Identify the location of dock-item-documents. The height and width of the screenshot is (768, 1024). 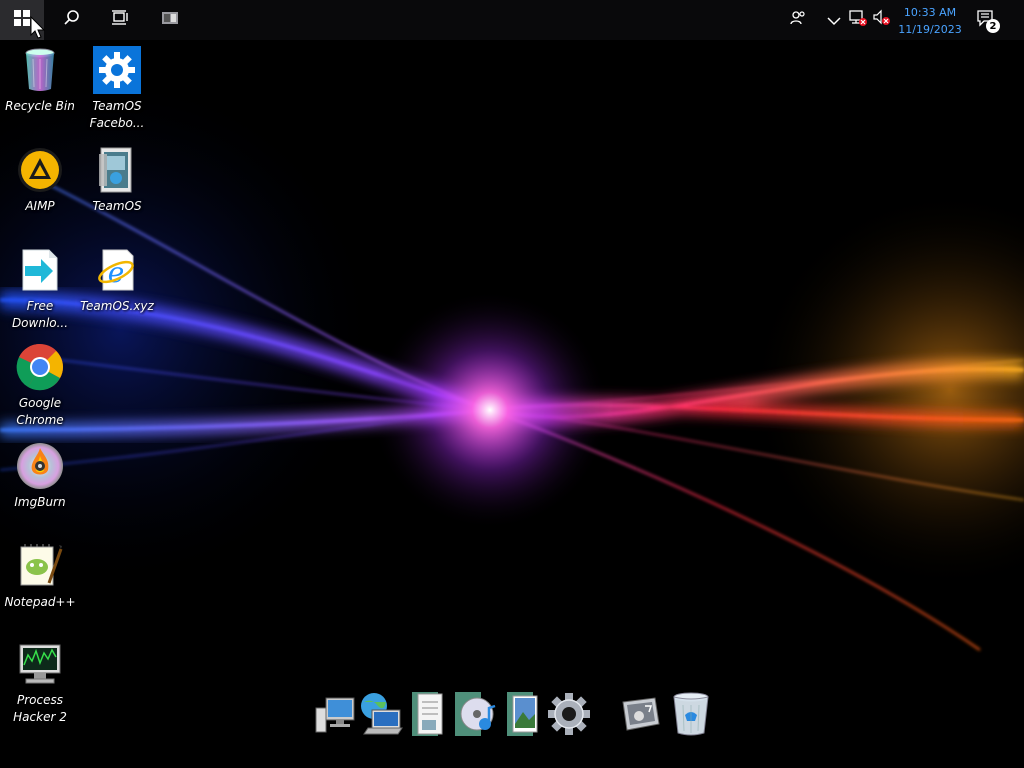
(427, 716).